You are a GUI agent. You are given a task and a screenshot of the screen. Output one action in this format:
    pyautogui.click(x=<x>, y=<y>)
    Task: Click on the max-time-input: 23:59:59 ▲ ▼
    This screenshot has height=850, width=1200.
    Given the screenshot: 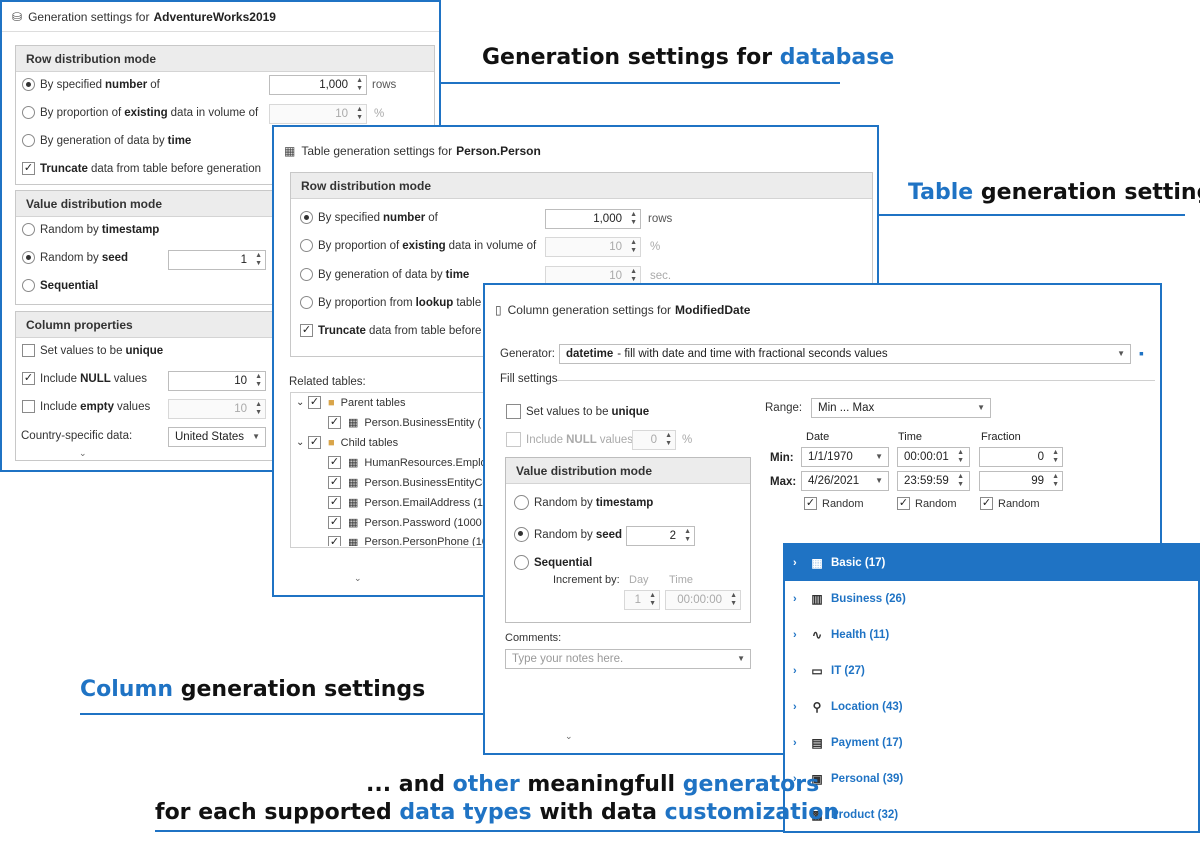 What is the action you would take?
    pyautogui.click(x=933, y=481)
    